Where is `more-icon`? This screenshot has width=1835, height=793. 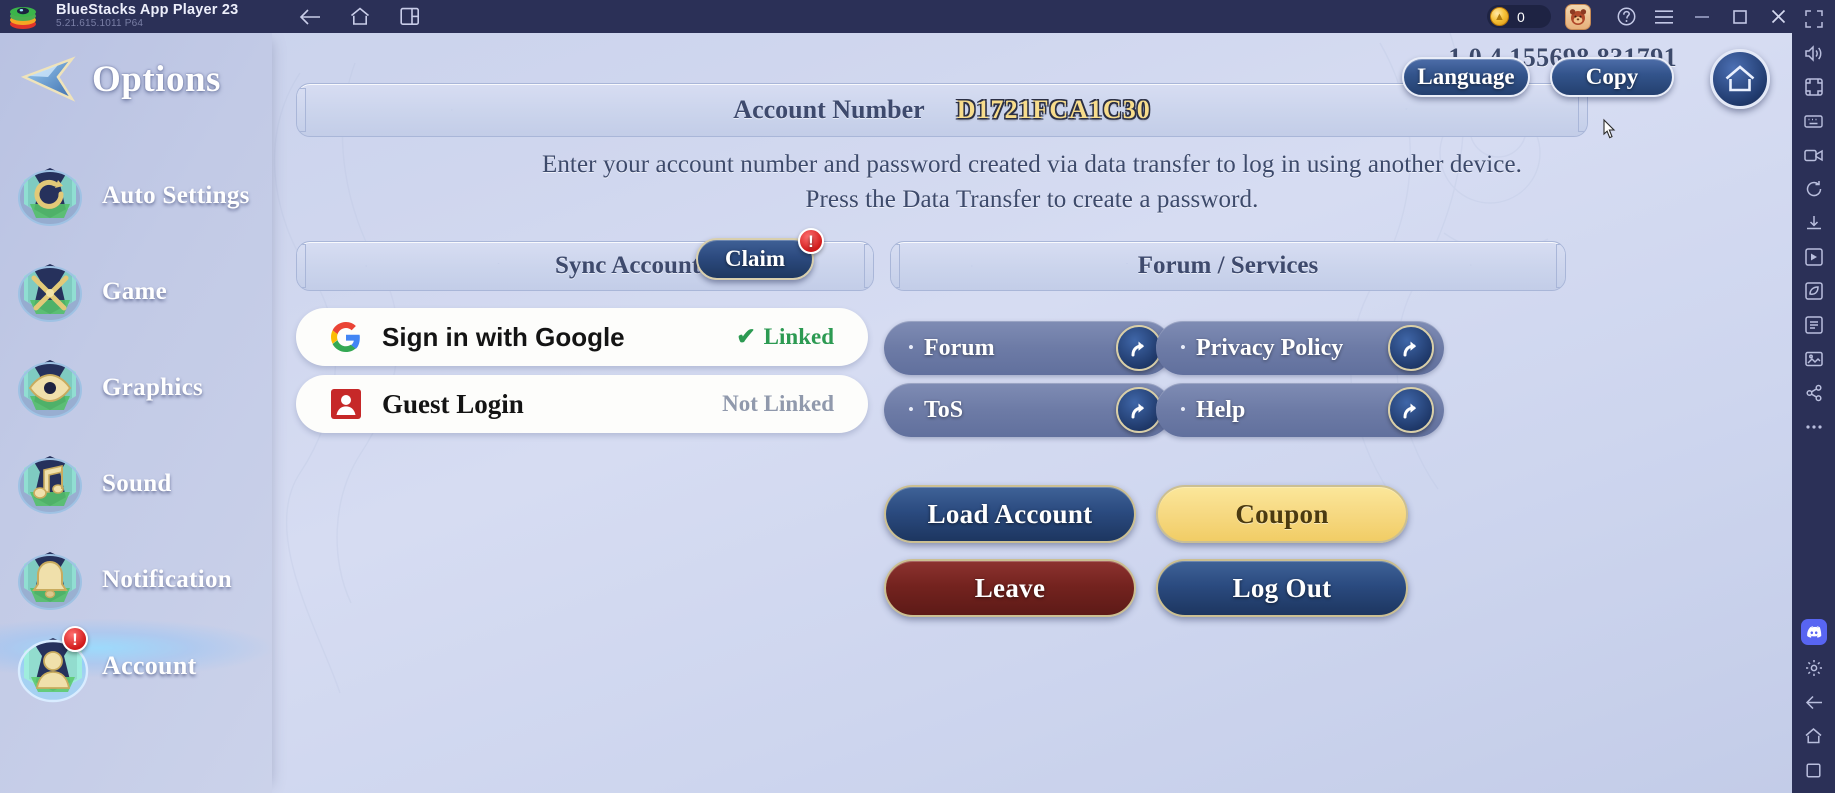 more-icon is located at coordinates (1813, 427).